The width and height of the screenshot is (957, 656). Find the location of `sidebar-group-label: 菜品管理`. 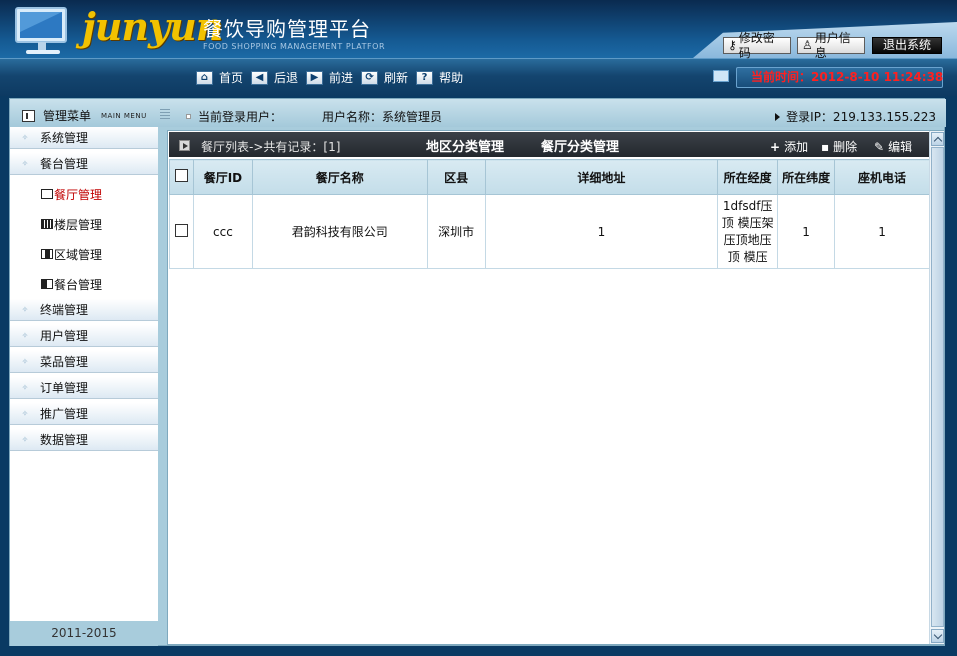

sidebar-group-label: 菜品管理 is located at coordinates (64, 362).